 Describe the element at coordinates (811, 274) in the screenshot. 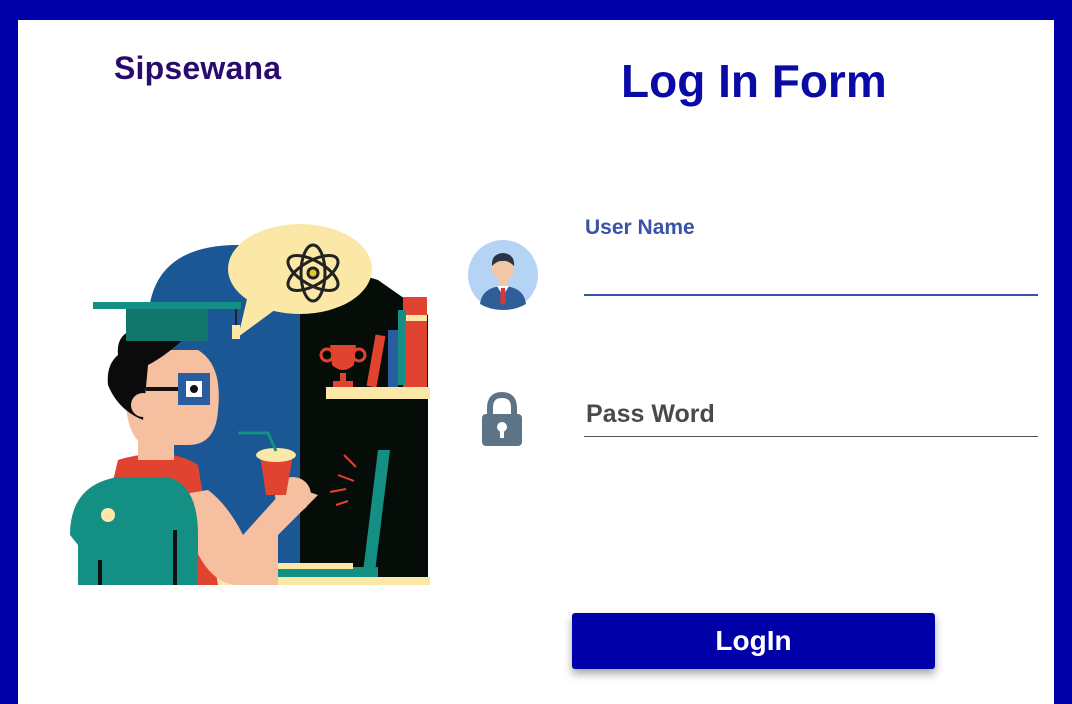

I see `username-input` at that location.